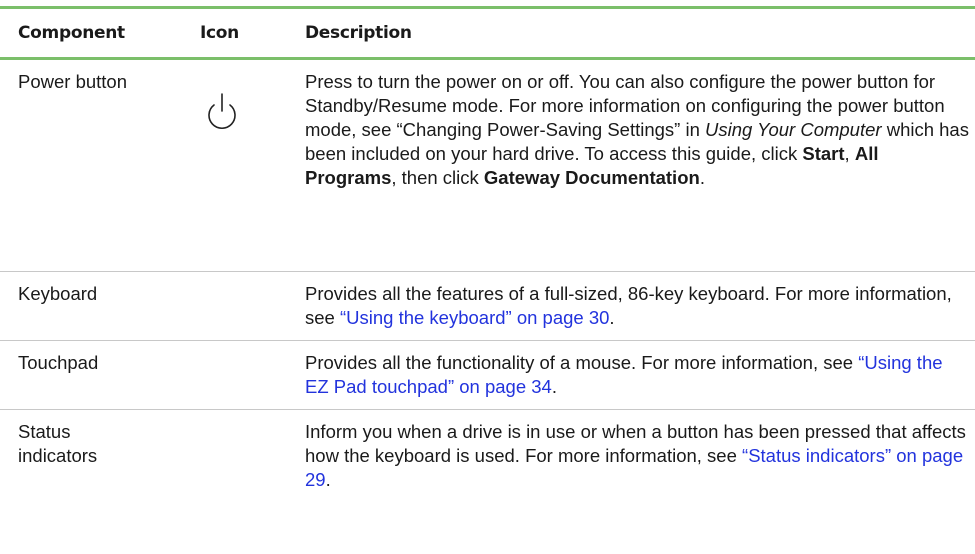  I want to click on table-header: Component Icon Description, so click(487, 34).